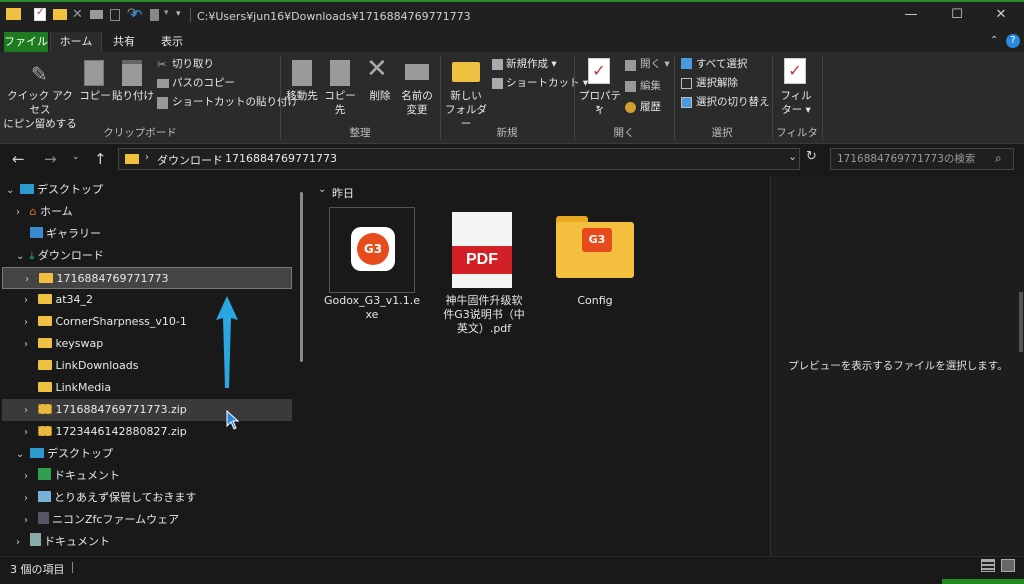 Image resolution: width=1024 pixels, height=584 pixels. I want to click on filter-button: フィル ター ▾, so click(796, 103).